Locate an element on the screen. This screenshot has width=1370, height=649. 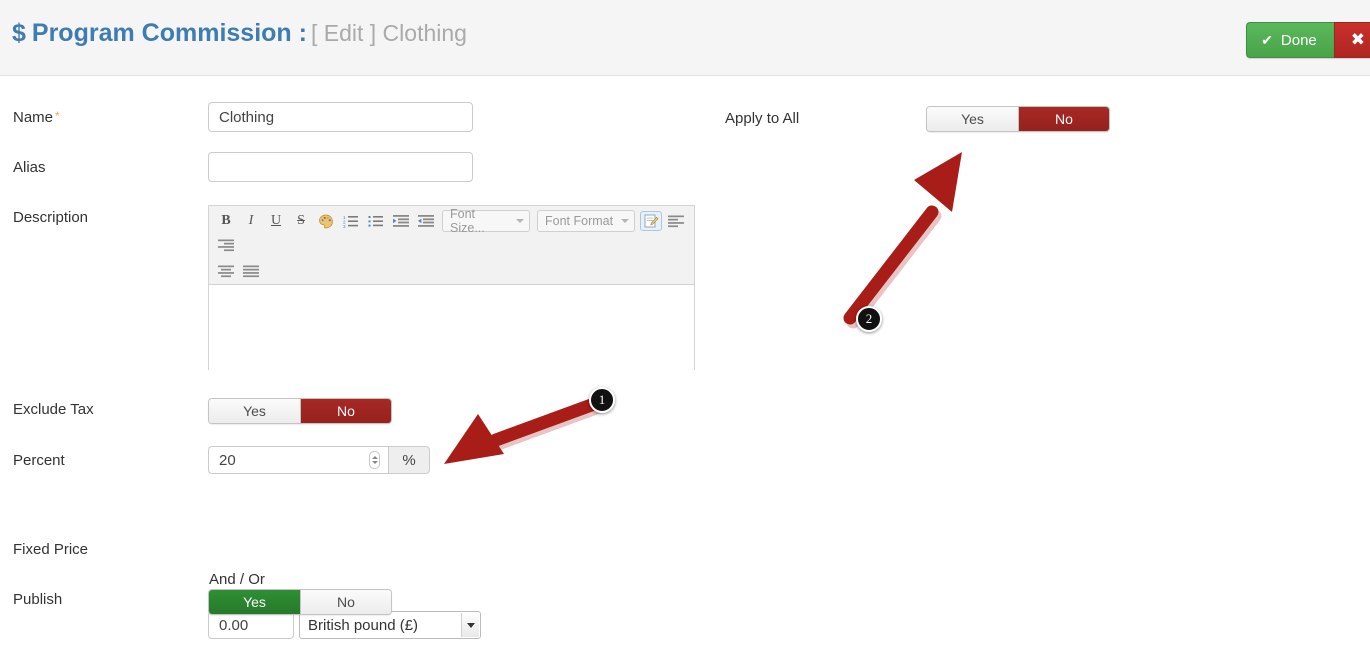
page-title: $ Program Commission :[ Edit ] Clothing is located at coordinates (239, 33).